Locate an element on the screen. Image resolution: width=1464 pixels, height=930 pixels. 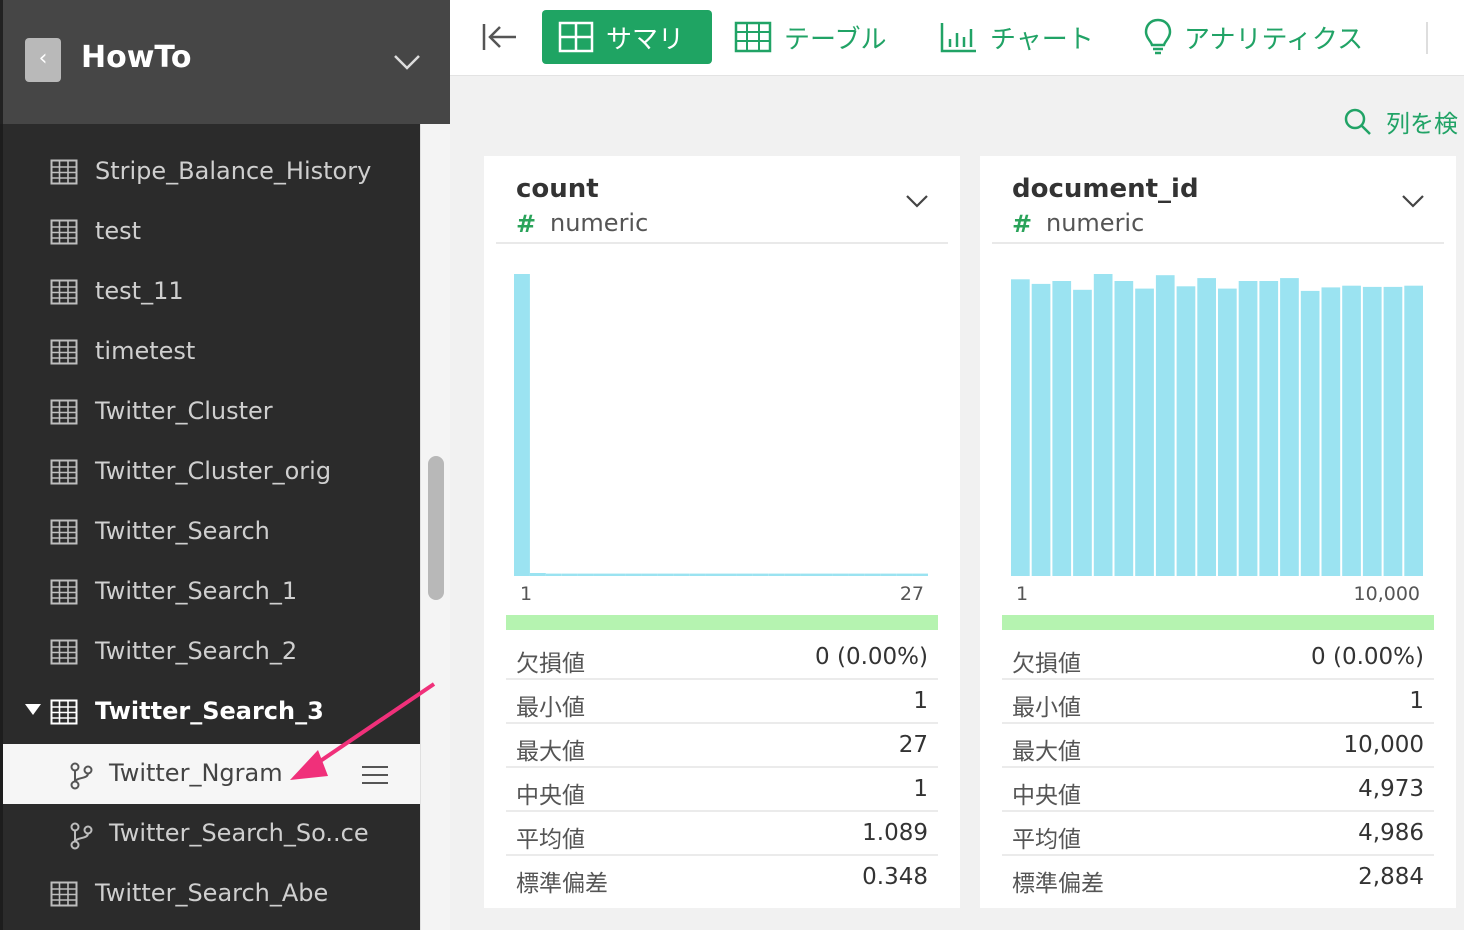
stat-value: 0 (0.00%) is located at coordinates (871, 657).